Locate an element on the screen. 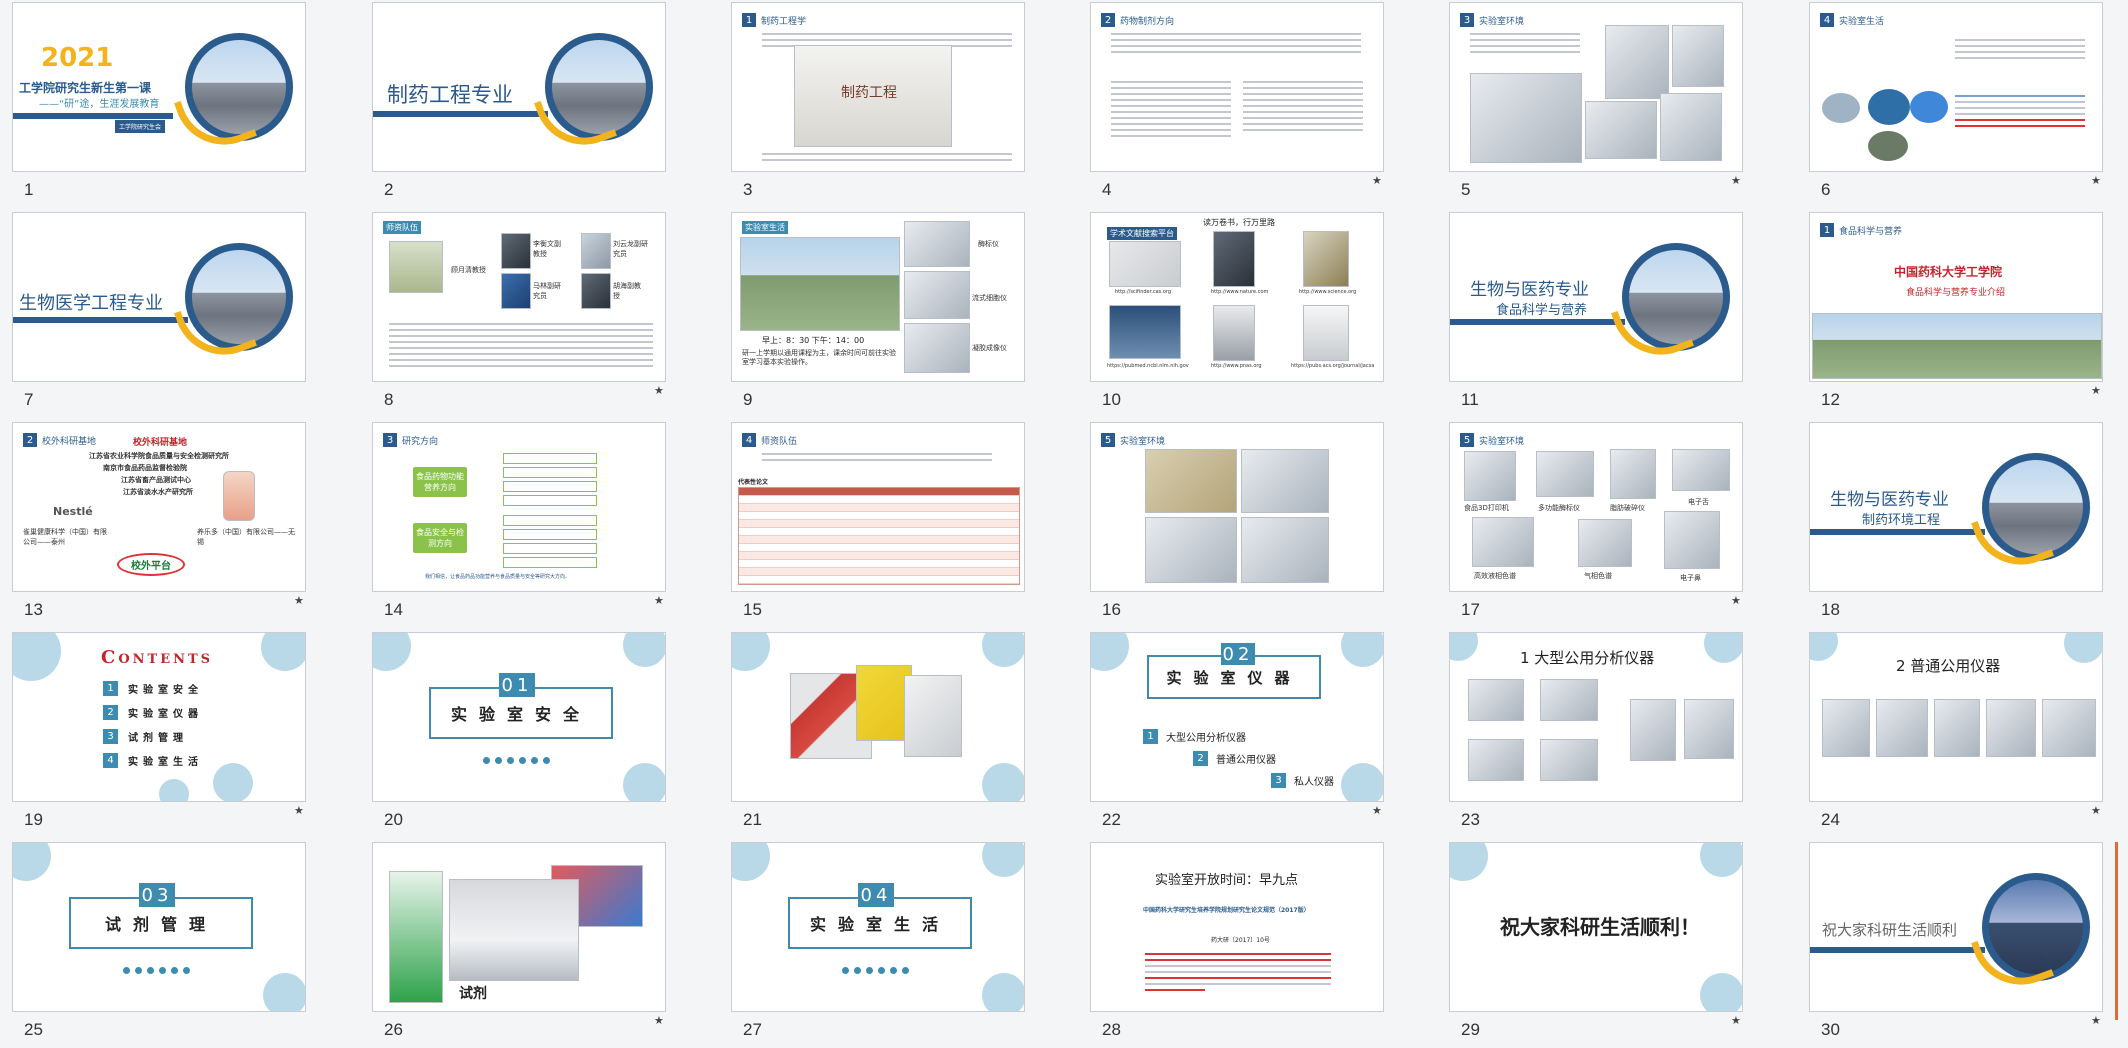 This screenshot has height=1048, width=2128. item-number: 2 is located at coordinates (1200, 758).